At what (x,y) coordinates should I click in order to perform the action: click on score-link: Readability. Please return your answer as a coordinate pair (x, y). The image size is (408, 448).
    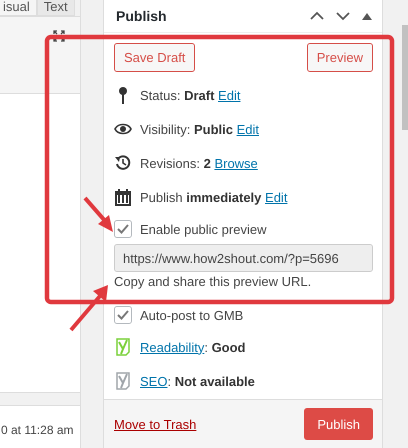
    Looking at the image, I should click on (172, 347).